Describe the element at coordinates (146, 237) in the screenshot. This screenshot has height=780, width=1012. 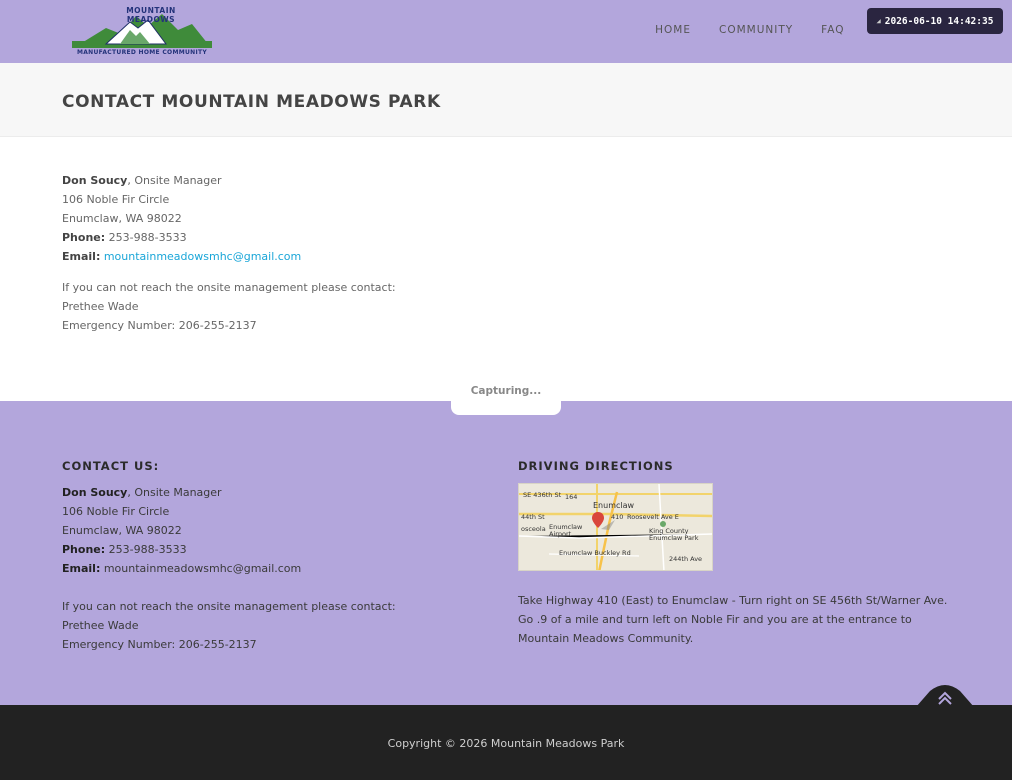
I see `phone-value: 253-988-3533` at that location.